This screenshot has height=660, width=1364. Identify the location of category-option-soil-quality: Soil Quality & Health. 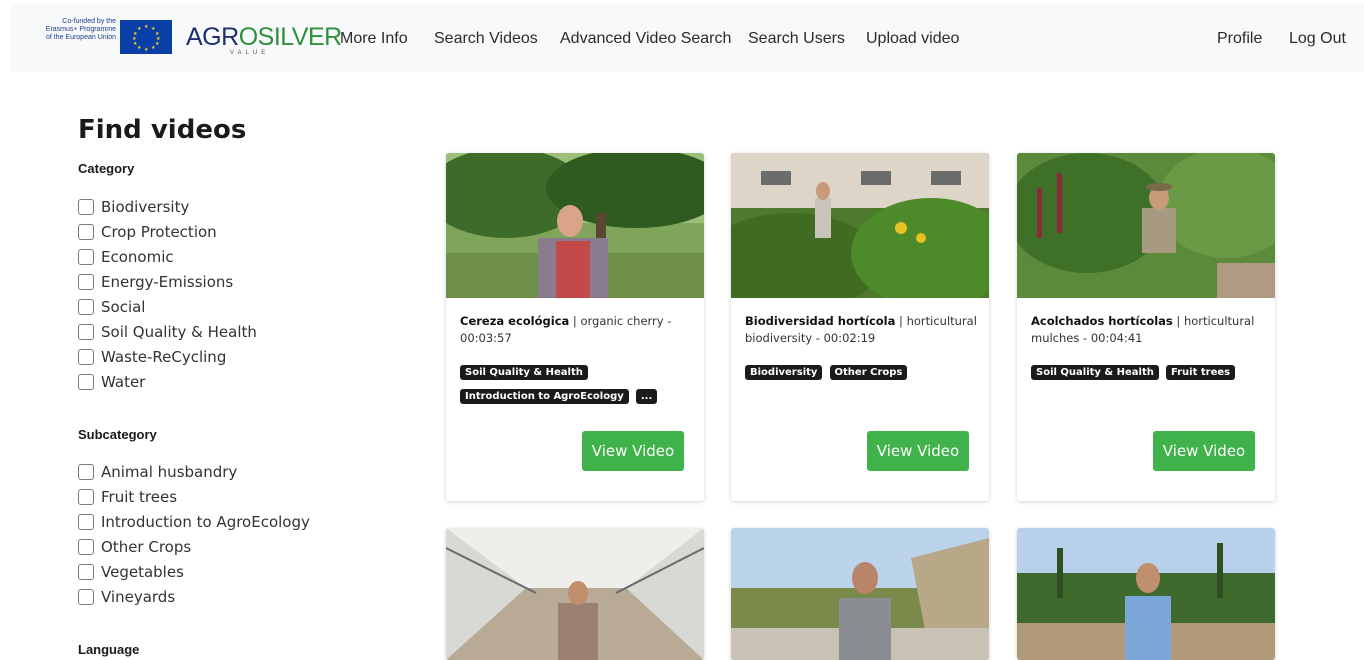
(167, 332).